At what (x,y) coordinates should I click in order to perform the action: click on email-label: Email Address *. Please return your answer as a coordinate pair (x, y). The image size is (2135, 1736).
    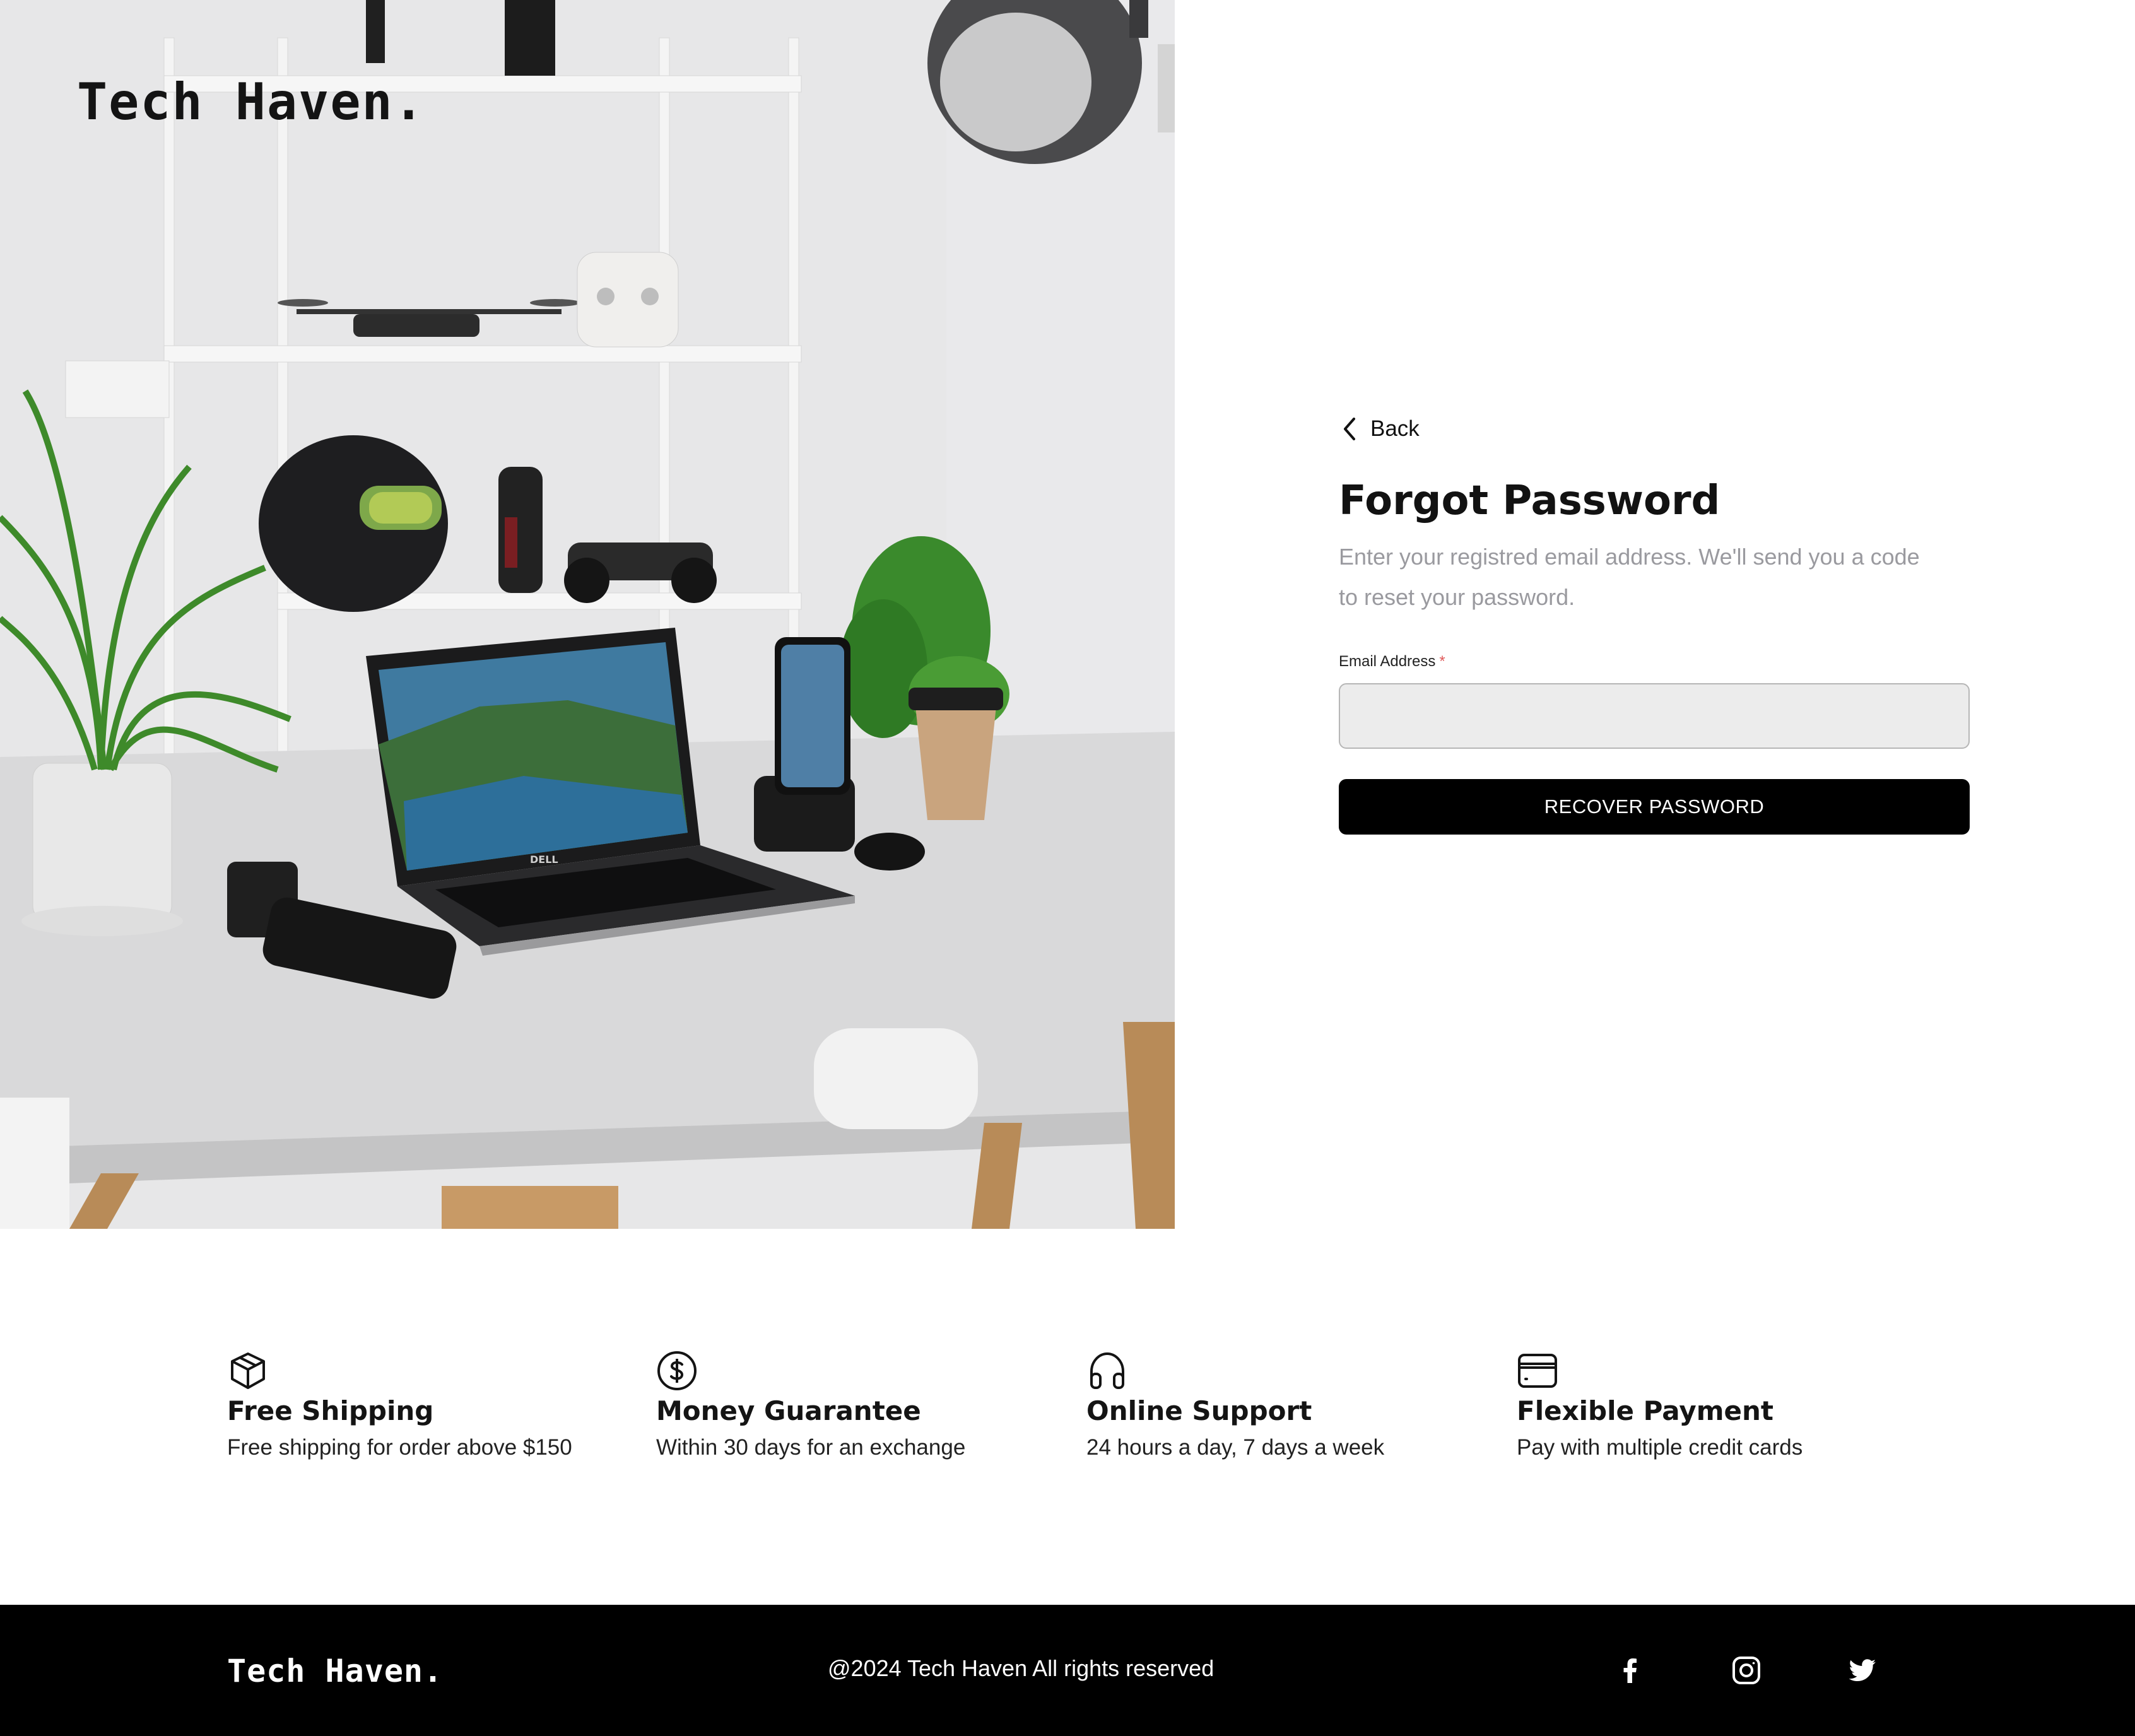
    Looking at the image, I should click on (1654, 662).